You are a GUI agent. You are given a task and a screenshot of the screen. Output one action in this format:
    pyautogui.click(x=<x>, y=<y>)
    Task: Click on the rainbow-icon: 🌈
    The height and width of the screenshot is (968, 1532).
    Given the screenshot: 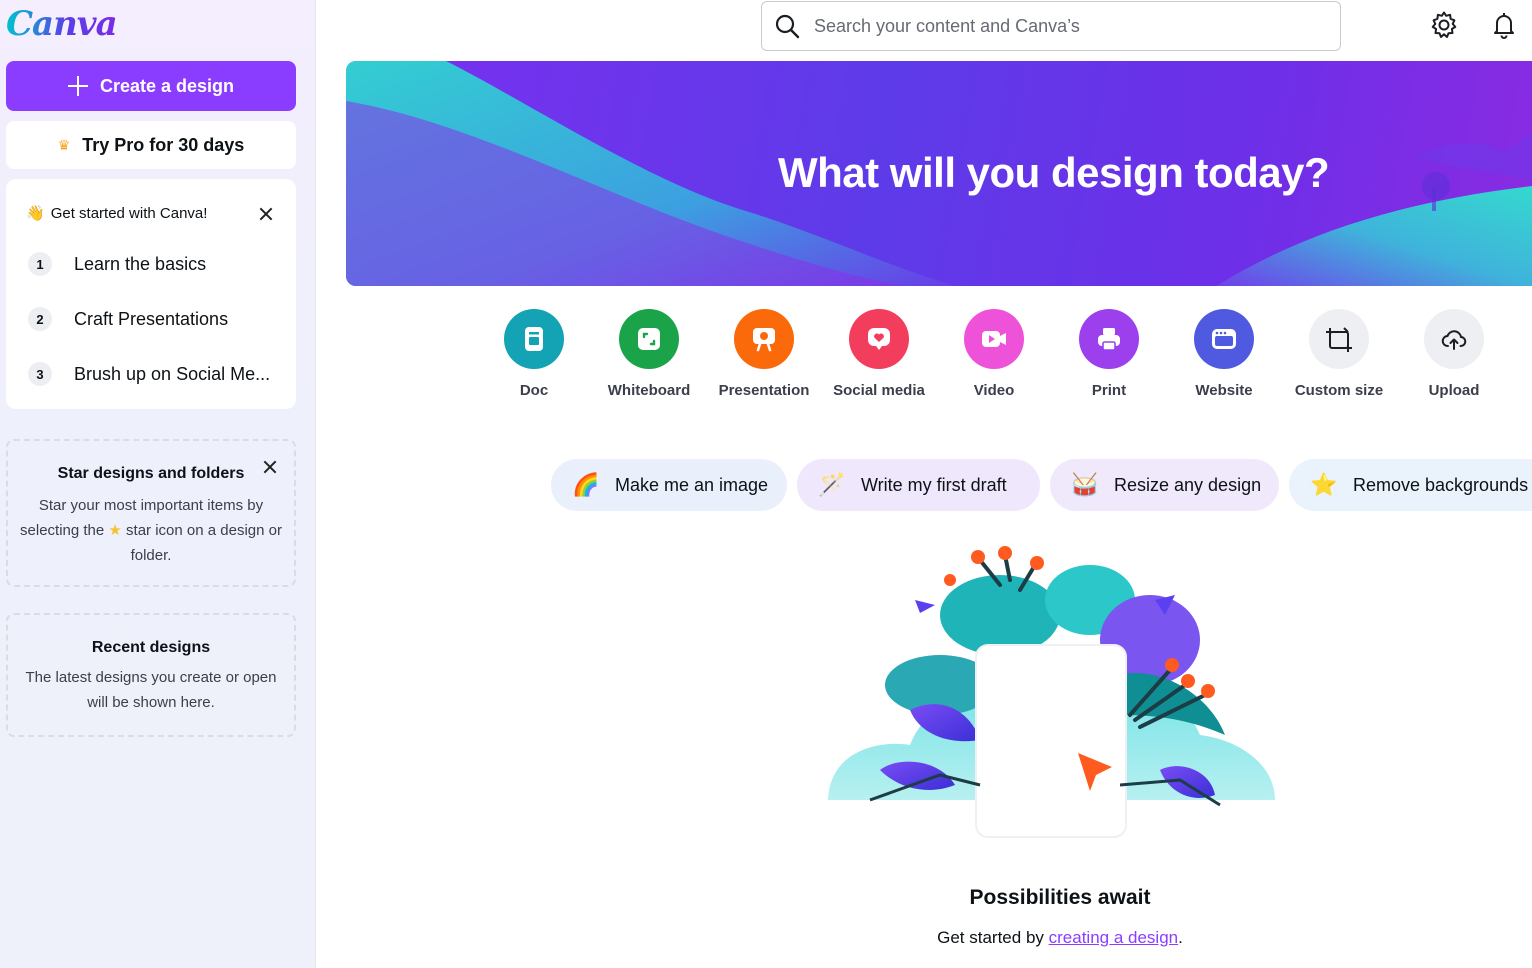 What is the action you would take?
    pyautogui.click(x=586, y=484)
    